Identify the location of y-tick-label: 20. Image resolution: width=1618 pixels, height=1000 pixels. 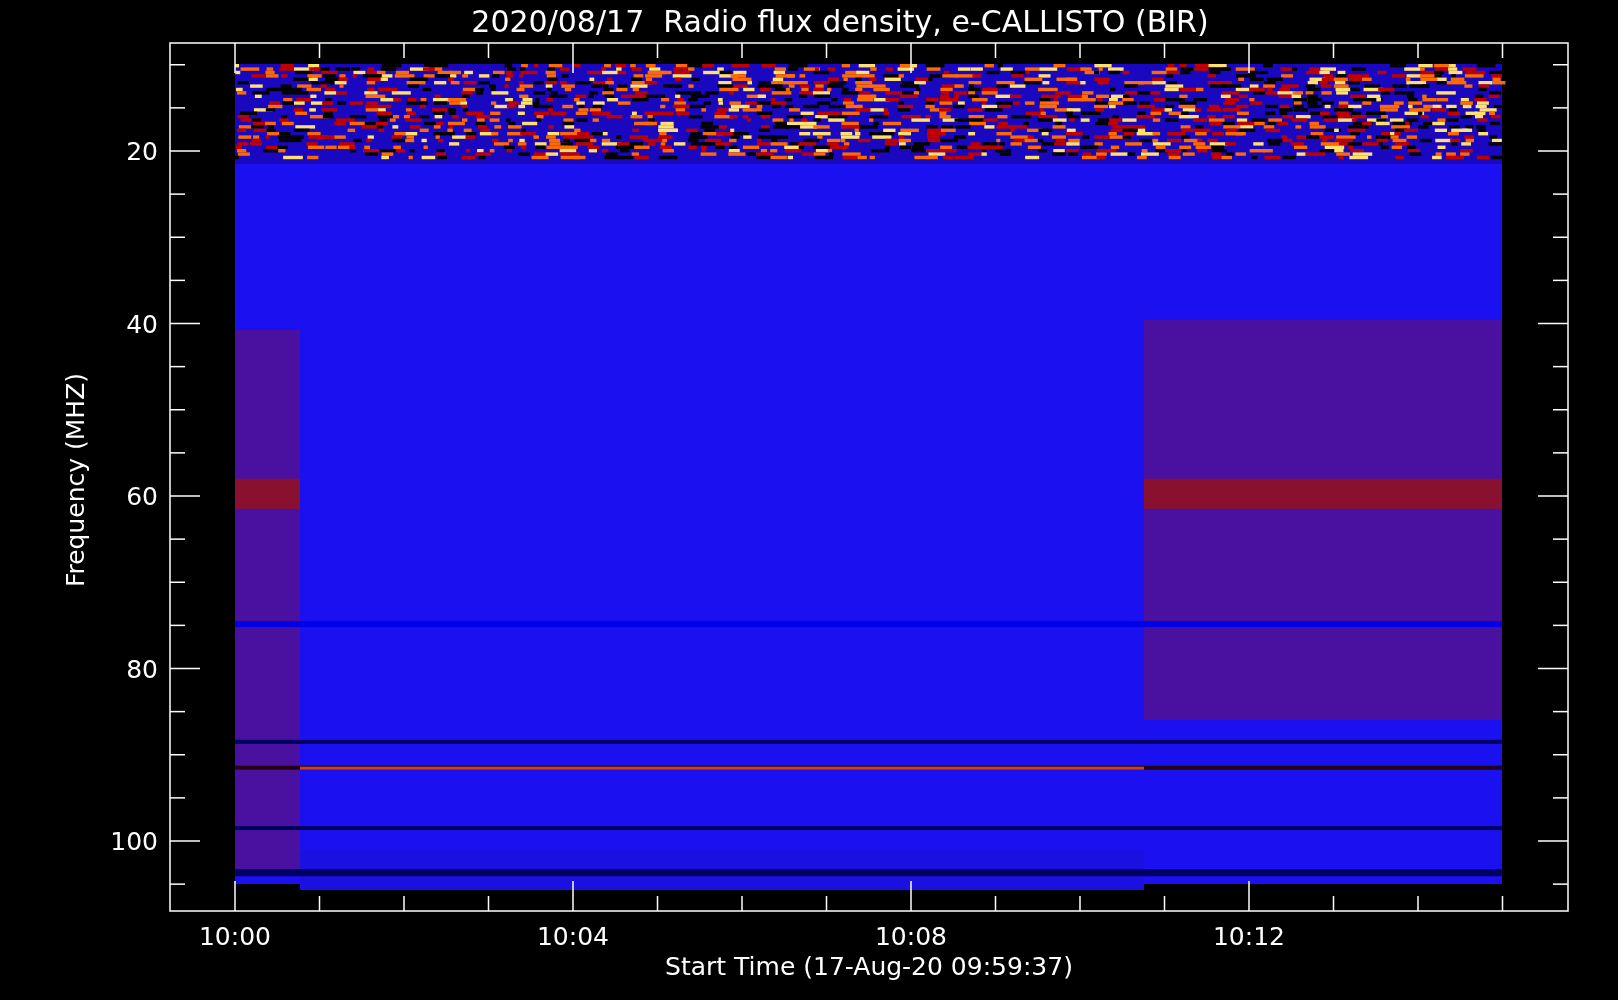
(142, 151).